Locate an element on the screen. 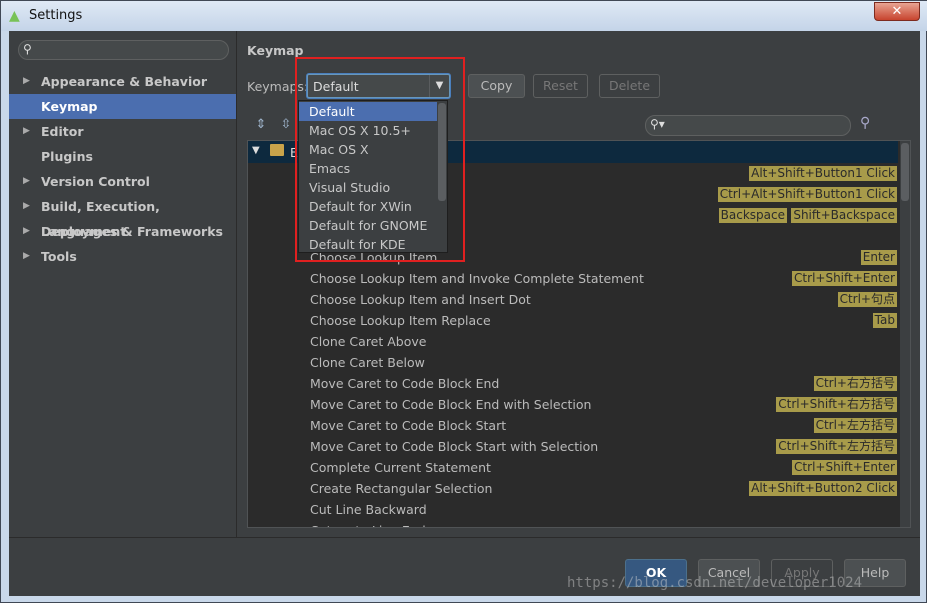 Image resolution: width=927 pixels, height=603 pixels. expand-all-icon: ⇕ is located at coordinates (261, 125).